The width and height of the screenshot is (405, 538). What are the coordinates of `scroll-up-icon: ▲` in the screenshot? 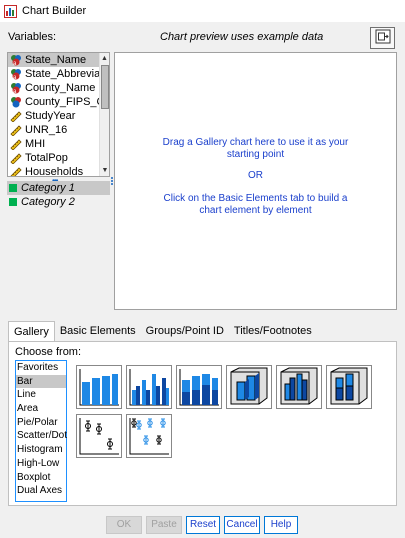 It's located at (104, 58).